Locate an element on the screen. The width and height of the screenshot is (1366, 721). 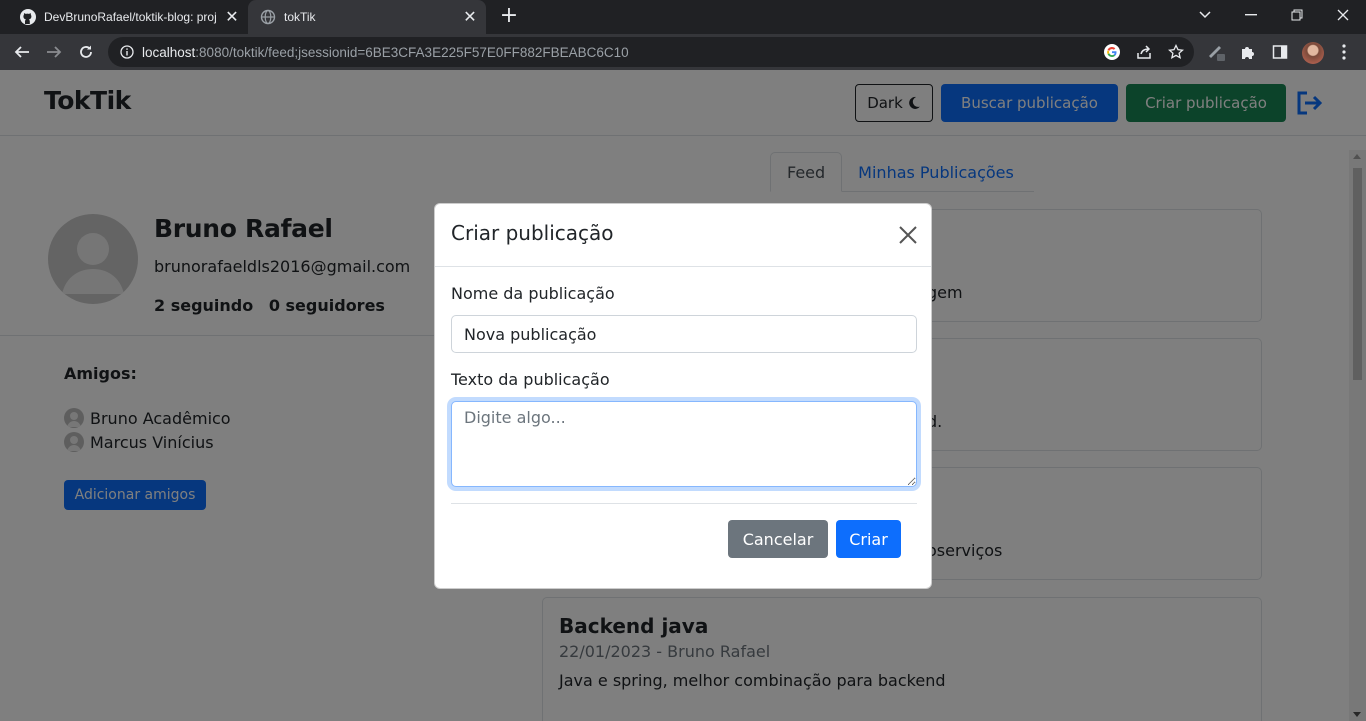
restore-icon is located at coordinates (1297, 15).